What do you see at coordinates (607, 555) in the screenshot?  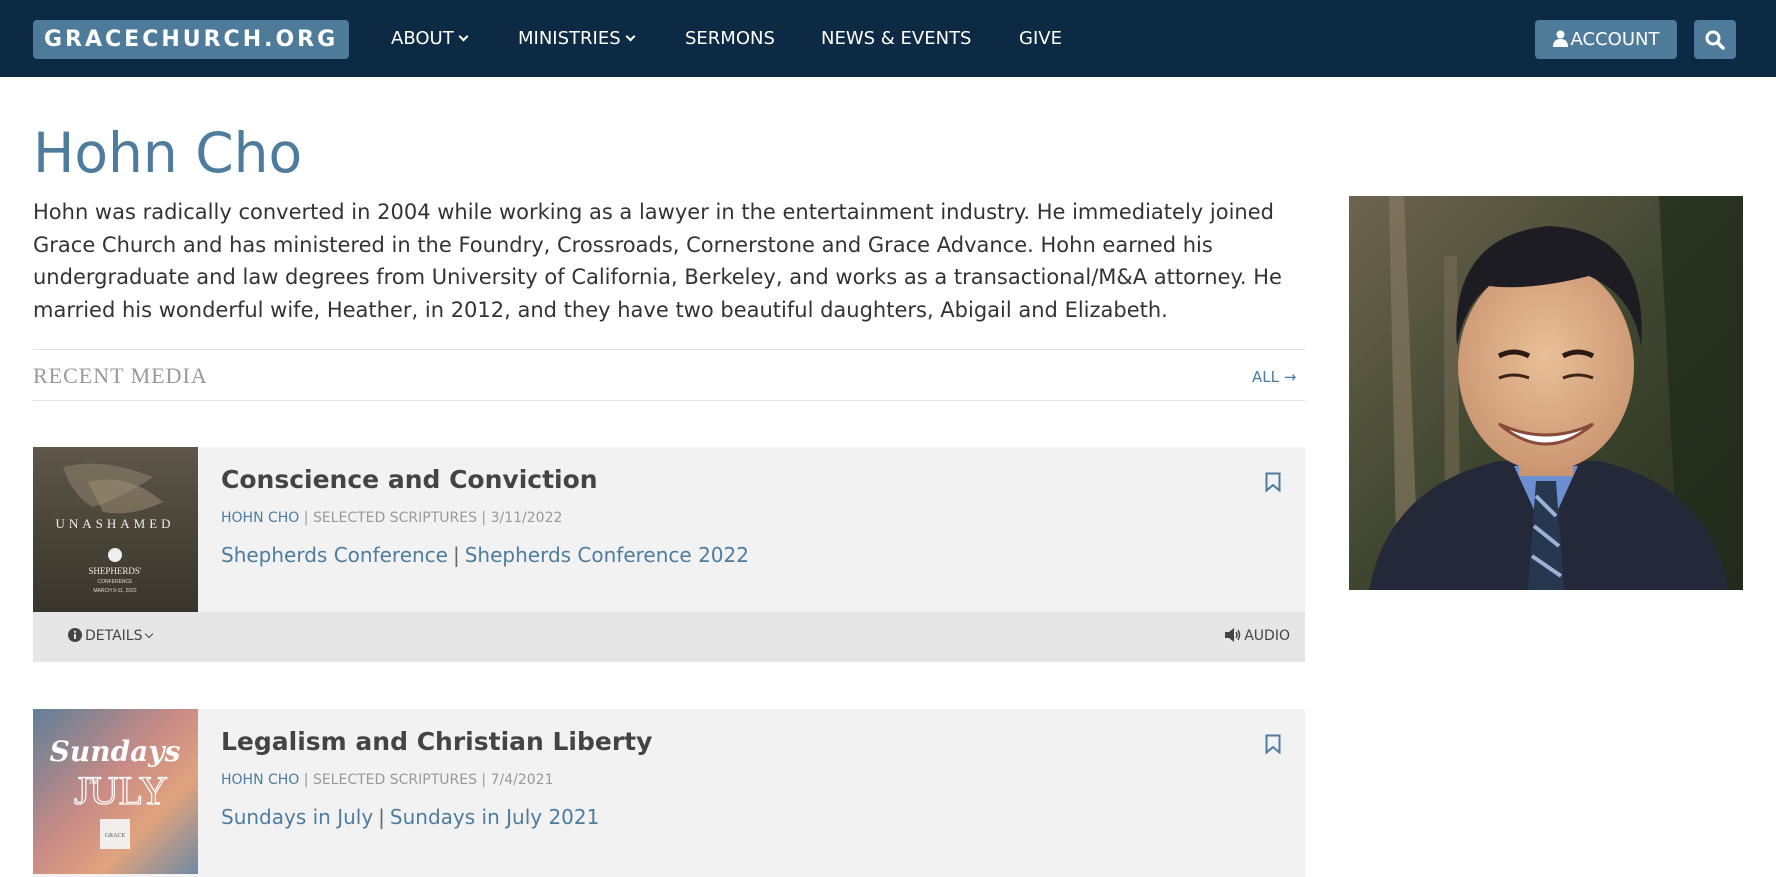 I see `event-link: Shepherds Conference 2022` at bounding box center [607, 555].